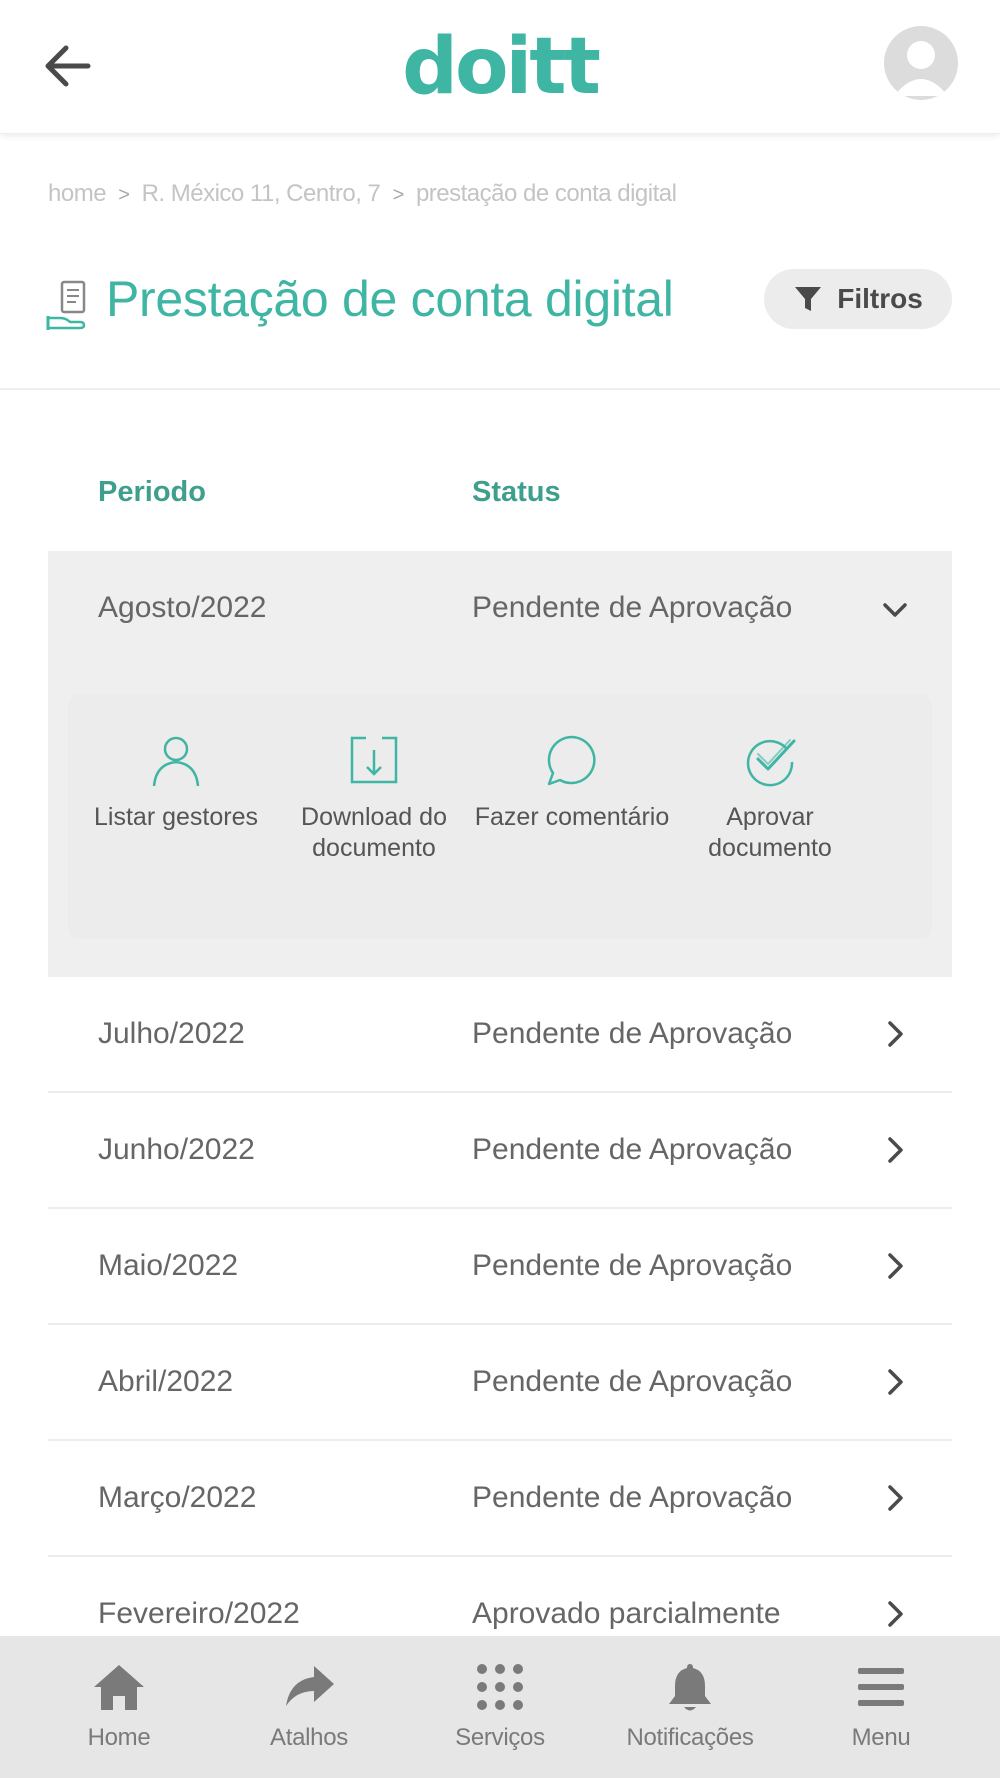 This screenshot has width=1000, height=1778. Describe the element at coordinates (176, 1149) in the screenshot. I see `row-period: Junho/2022` at that location.